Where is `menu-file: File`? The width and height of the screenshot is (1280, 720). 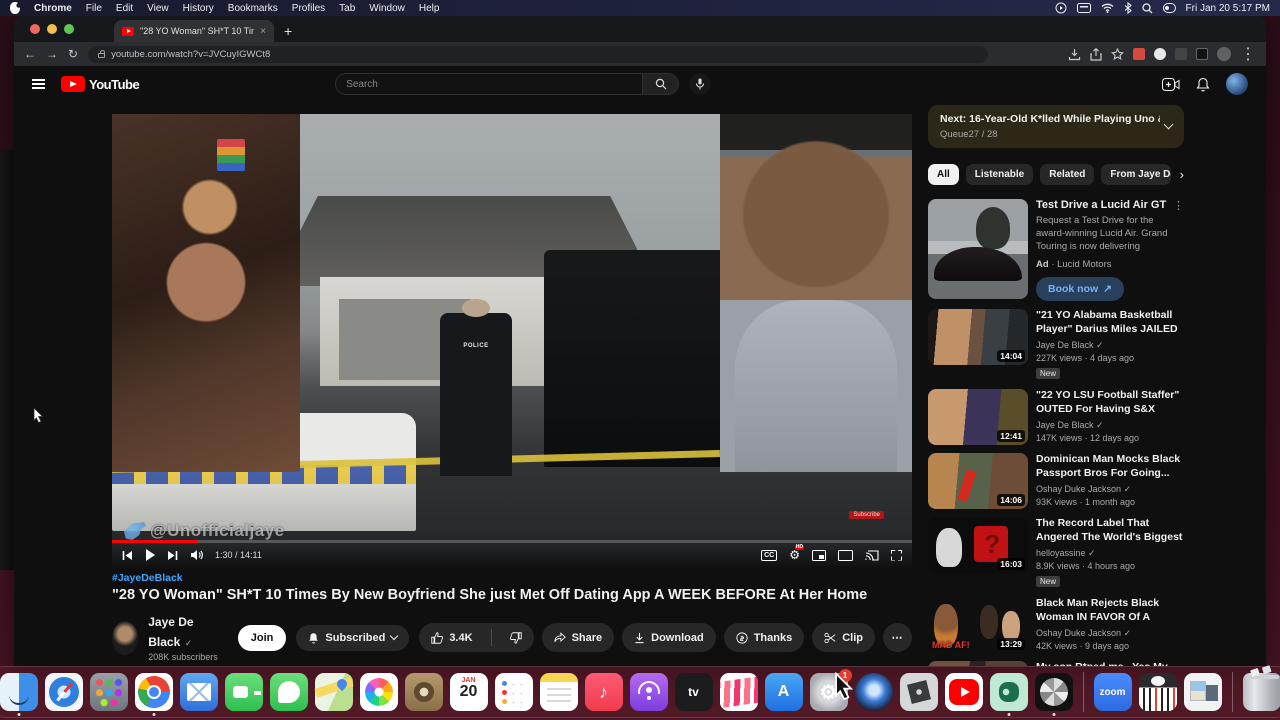 menu-file: File is located at coordinates (94, 8).